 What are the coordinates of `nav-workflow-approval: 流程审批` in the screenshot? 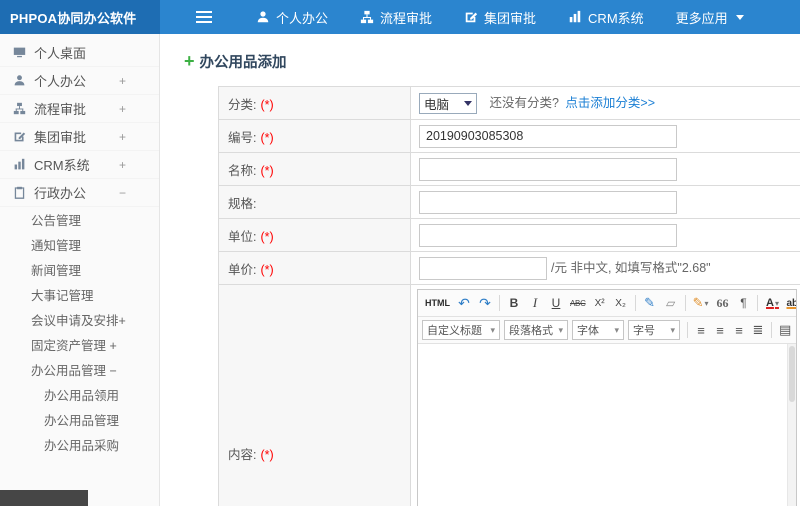 It's located at (396, 17).